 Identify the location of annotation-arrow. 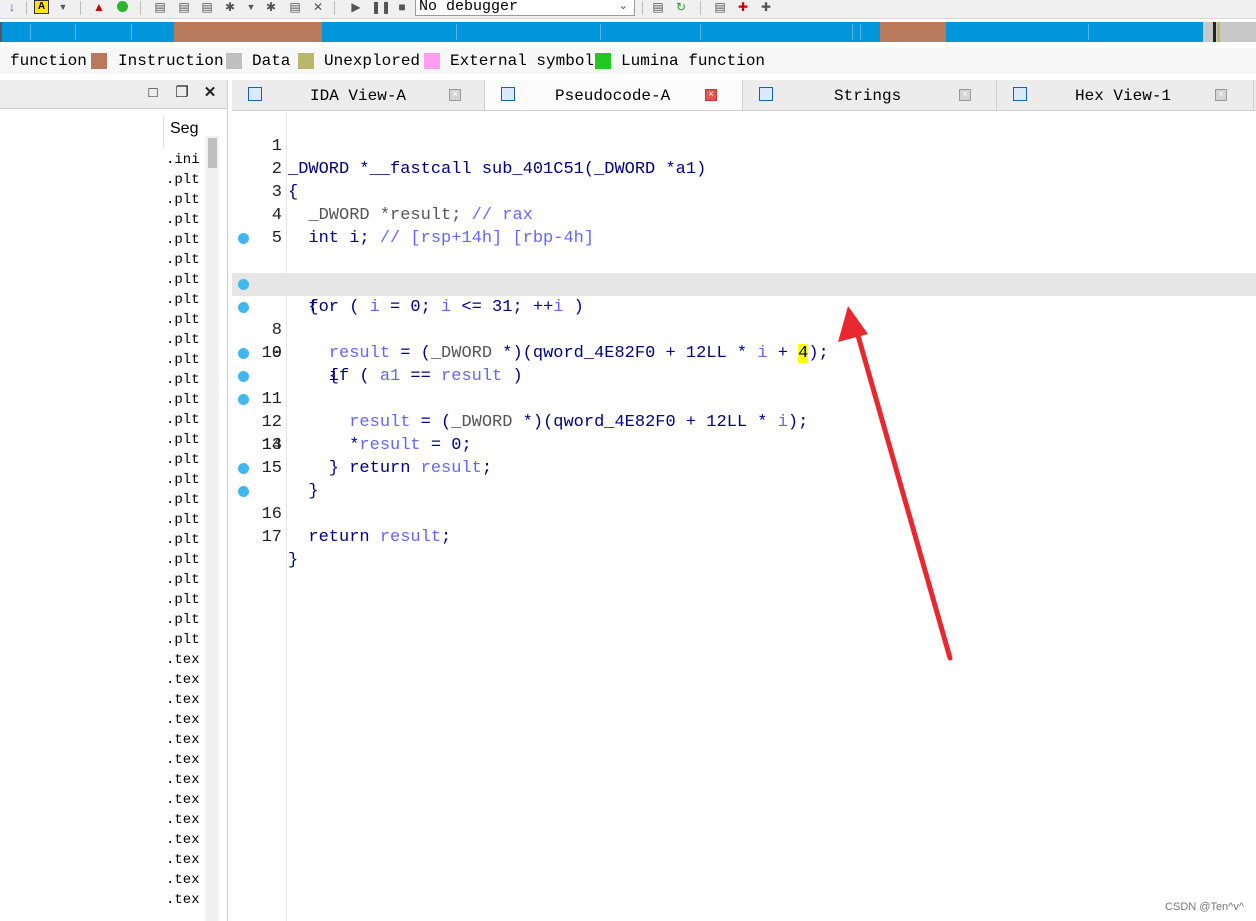
(895, 483).